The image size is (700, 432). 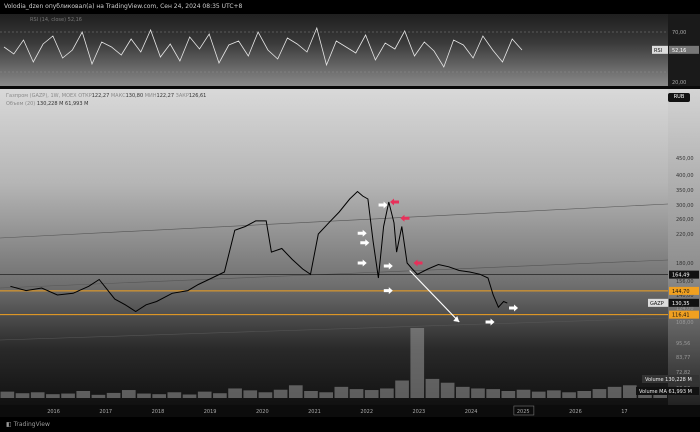 What do you see at coordinates (685, 220) in the screenshot?
I see `price-tick-label: 260,00` at bounding box center [685, 220].